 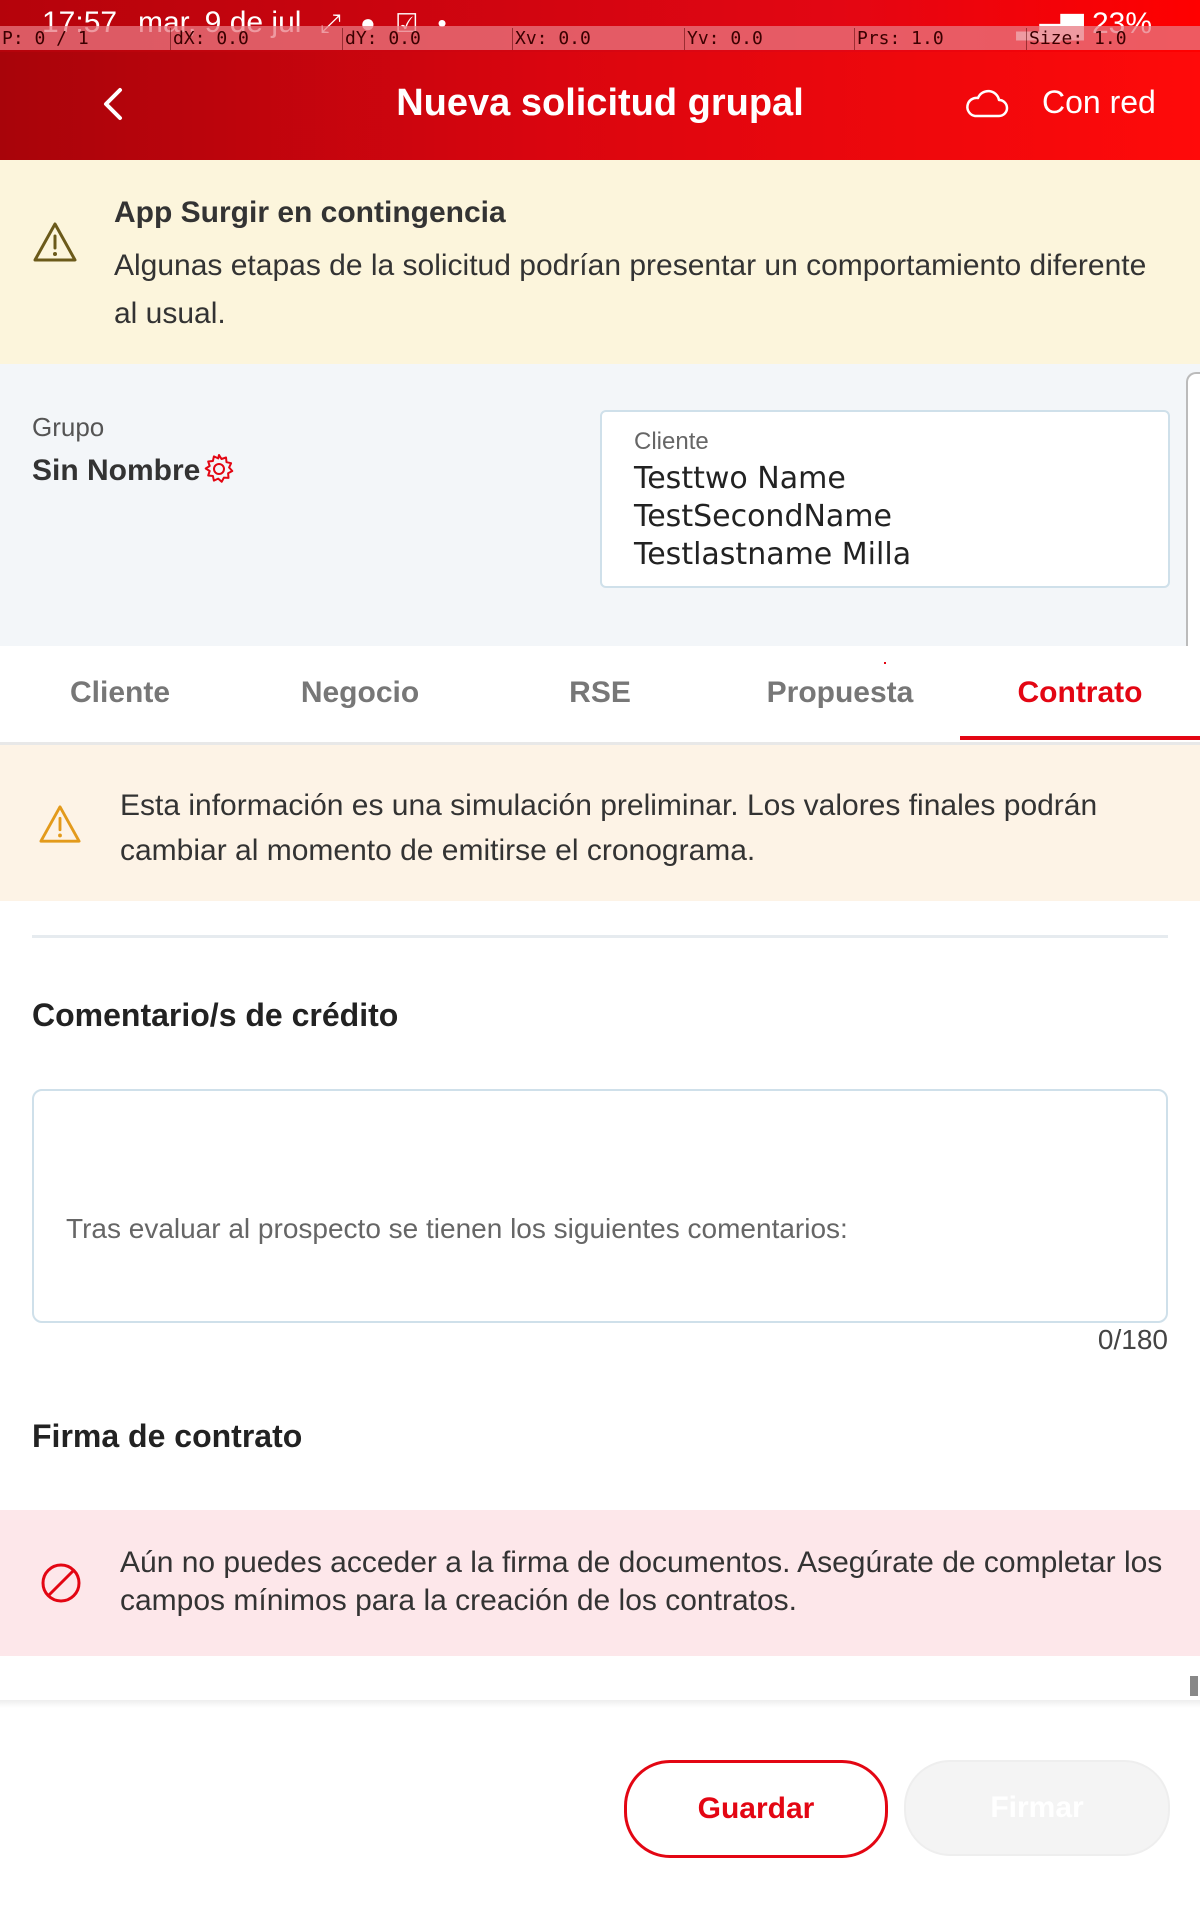 I want to click on active-tab-indicator, so click(x=1080, y=738).